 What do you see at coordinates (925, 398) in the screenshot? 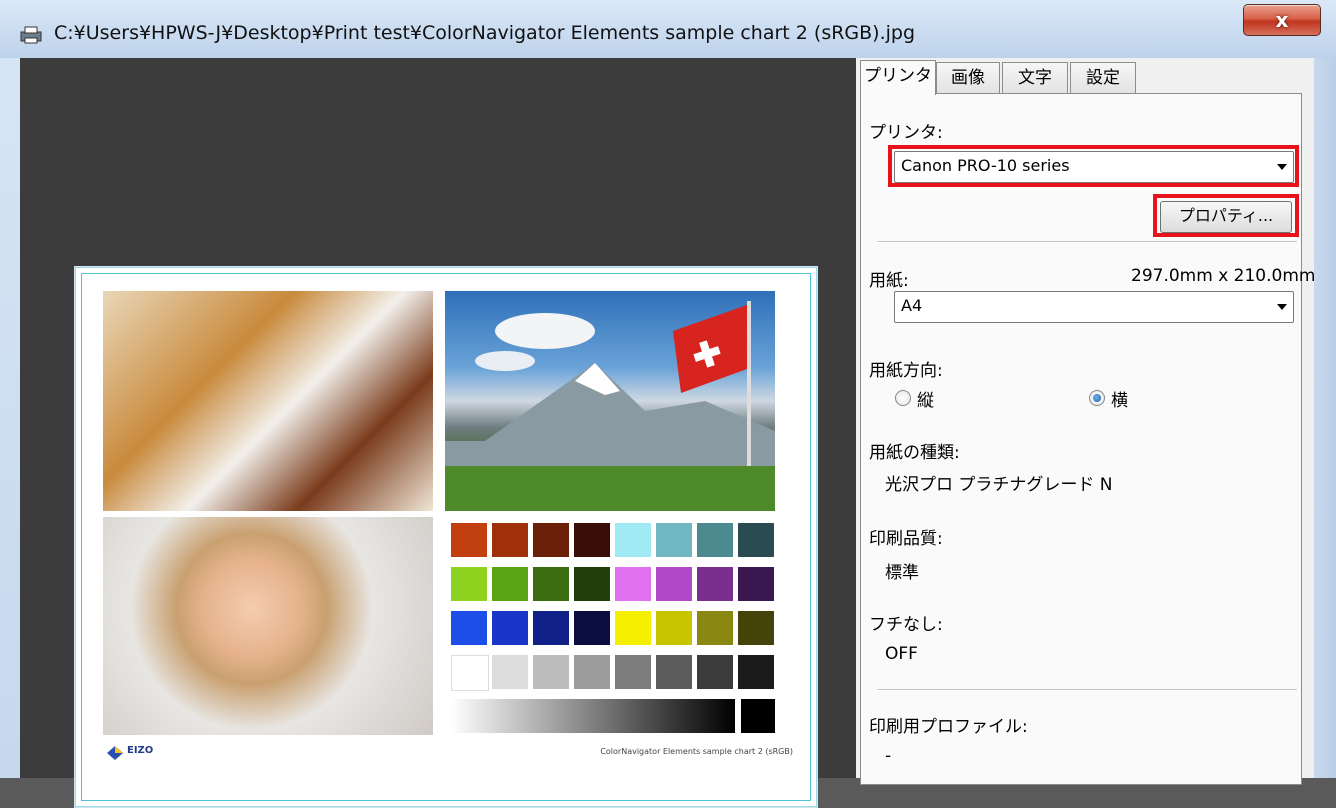
I see `portrait-label: 縦` at bounding box center [925, 398].